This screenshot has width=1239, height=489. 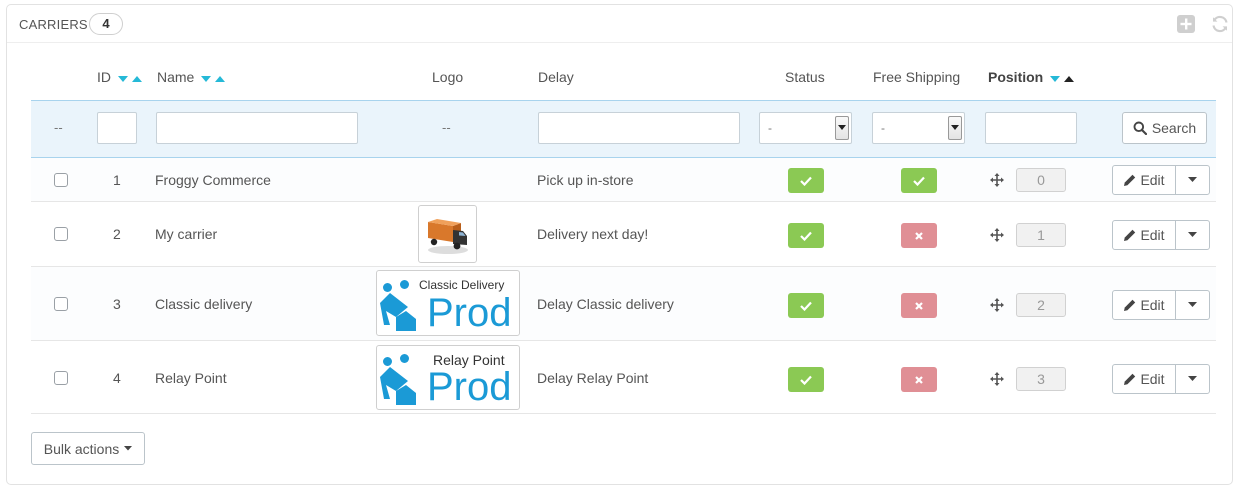 What do you see at coordinates (955, 127) in the screenshot?
I see `chevron-down-icon` at bounding box center [955, 127].